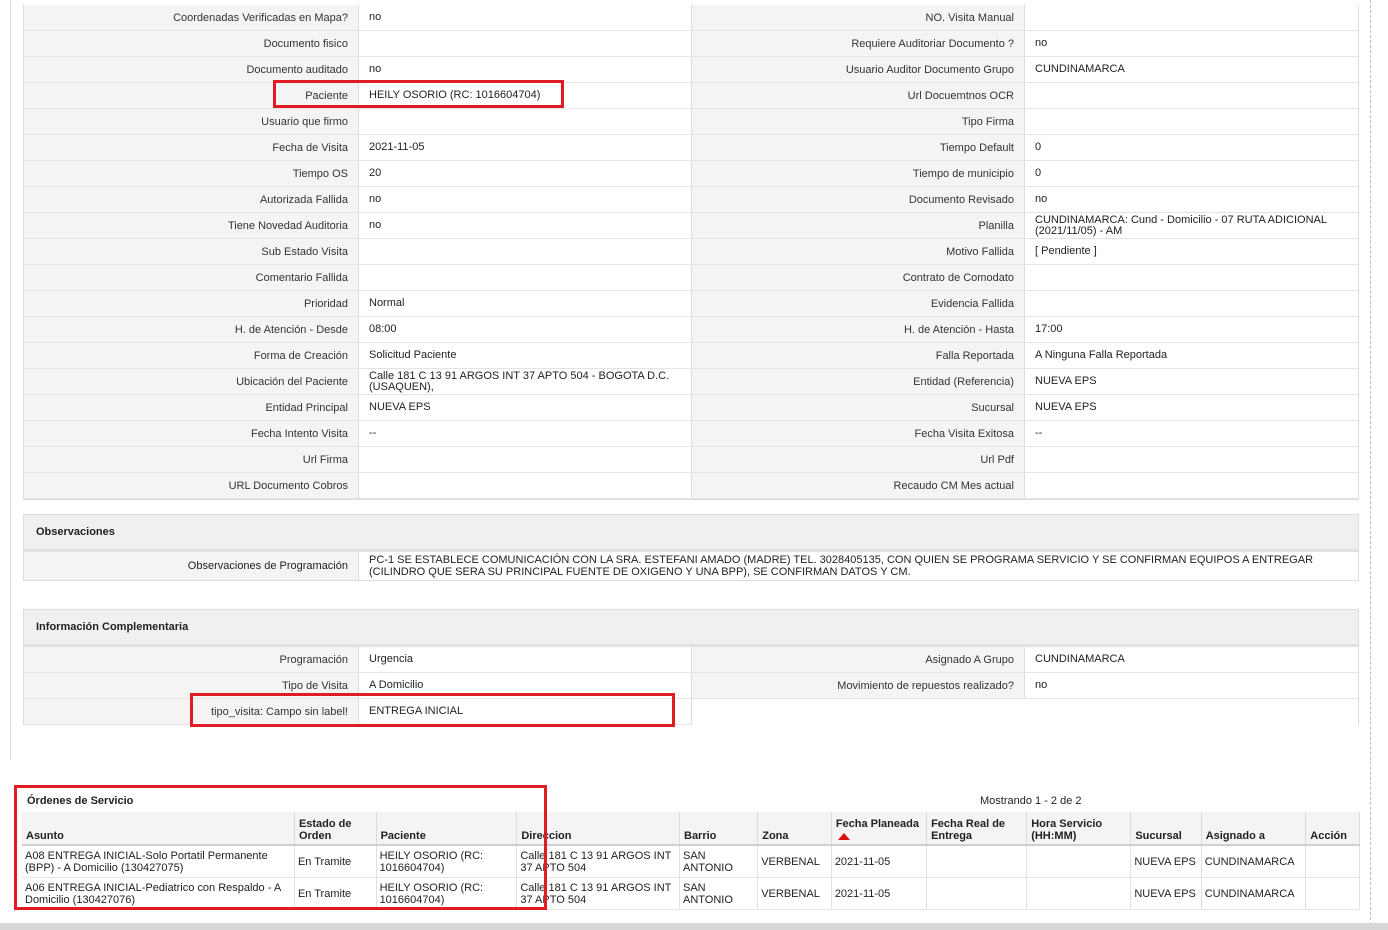 The width and height of the screenshot is (1388, 930). Describe the element at coordinates (191, 355) in the screenshot. I see `label-left: Forma de Creación` at that location.